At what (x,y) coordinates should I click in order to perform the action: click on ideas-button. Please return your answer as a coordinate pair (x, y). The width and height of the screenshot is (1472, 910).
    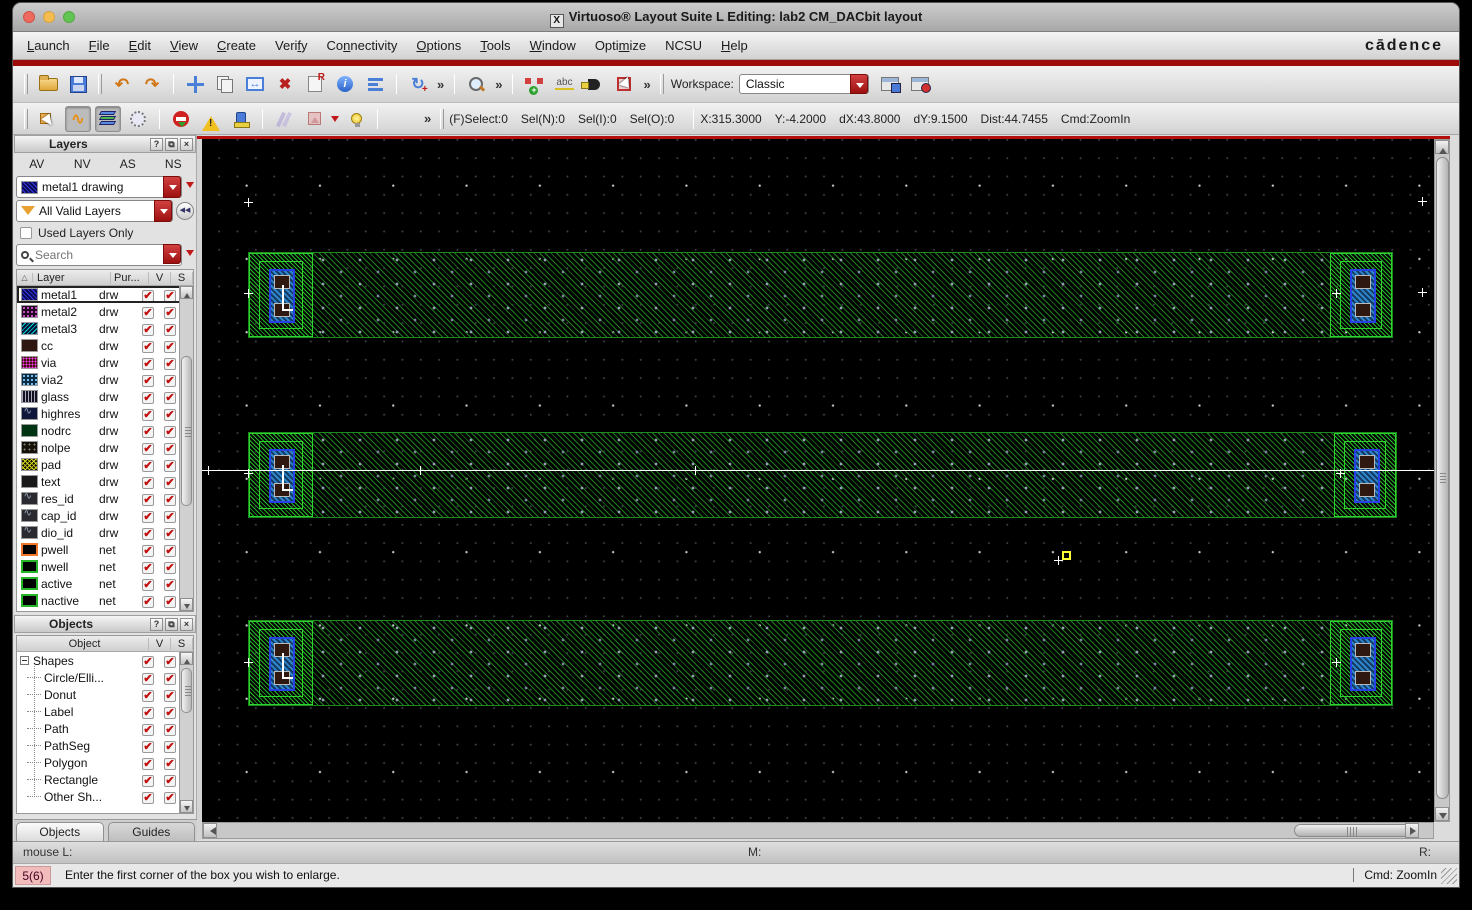
    Looking at the image, I should click on (356, 119).